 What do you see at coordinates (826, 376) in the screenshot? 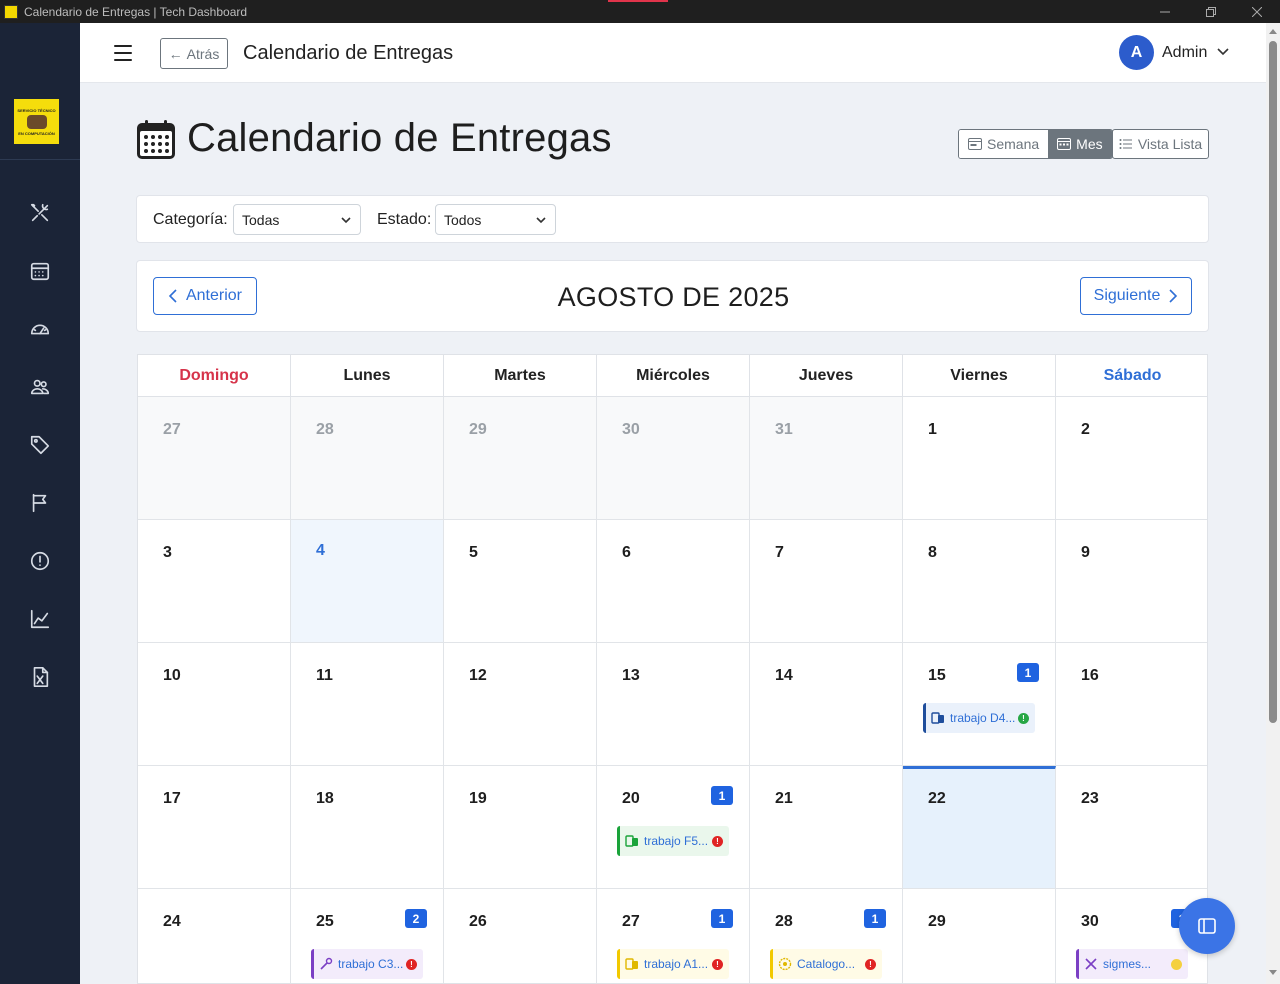
I see `weekday-thursday: Jueves` at bounding box center [826, 376].